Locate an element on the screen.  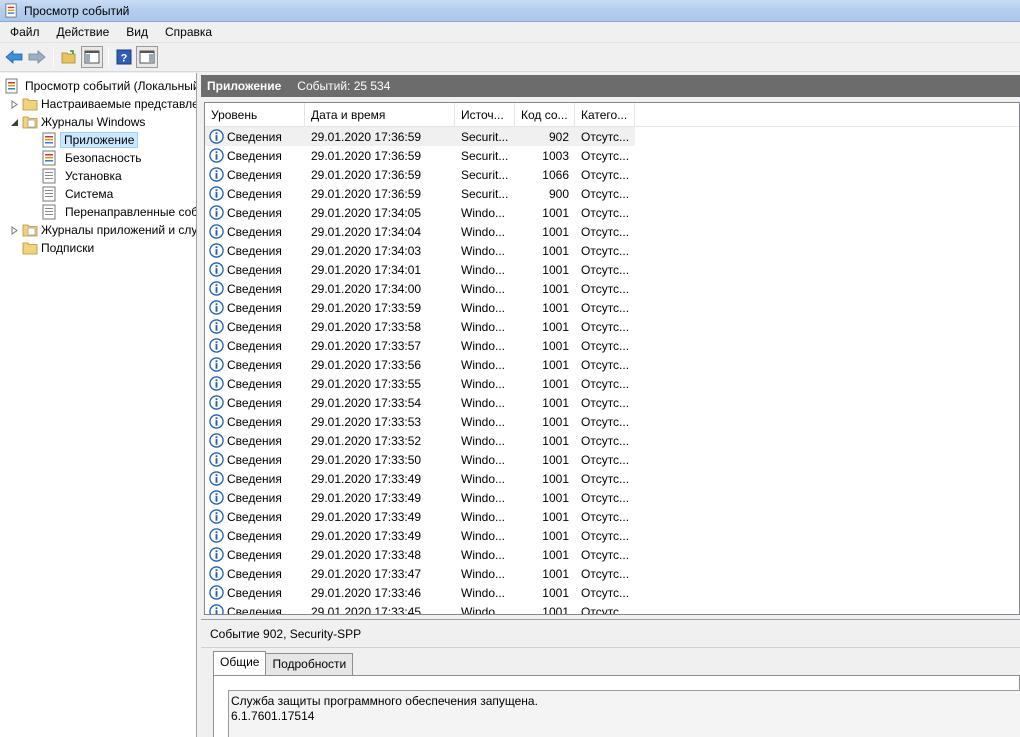
log-icon is located at coordinates (49, 212).